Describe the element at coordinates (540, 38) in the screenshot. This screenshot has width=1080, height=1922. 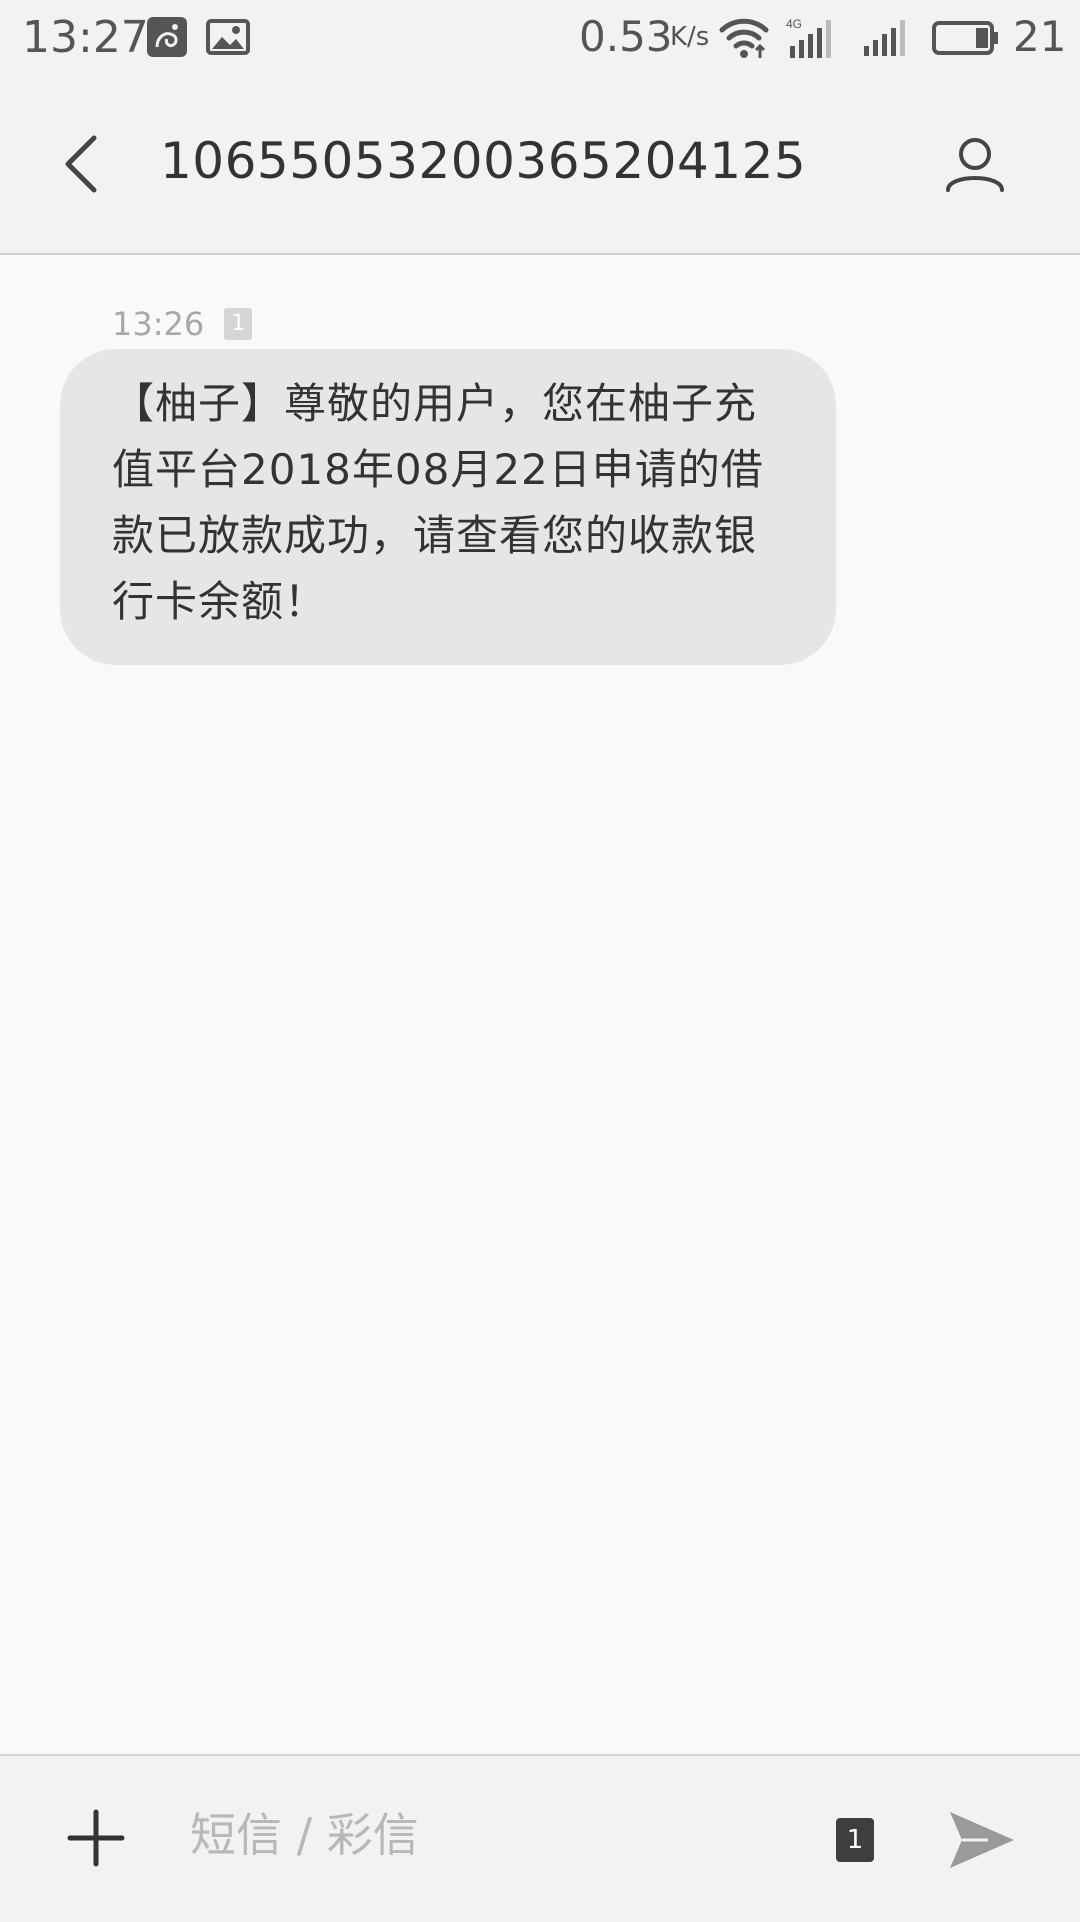
I see `status-bar: 13:27 0.53 K/s 4G 21` at that location.